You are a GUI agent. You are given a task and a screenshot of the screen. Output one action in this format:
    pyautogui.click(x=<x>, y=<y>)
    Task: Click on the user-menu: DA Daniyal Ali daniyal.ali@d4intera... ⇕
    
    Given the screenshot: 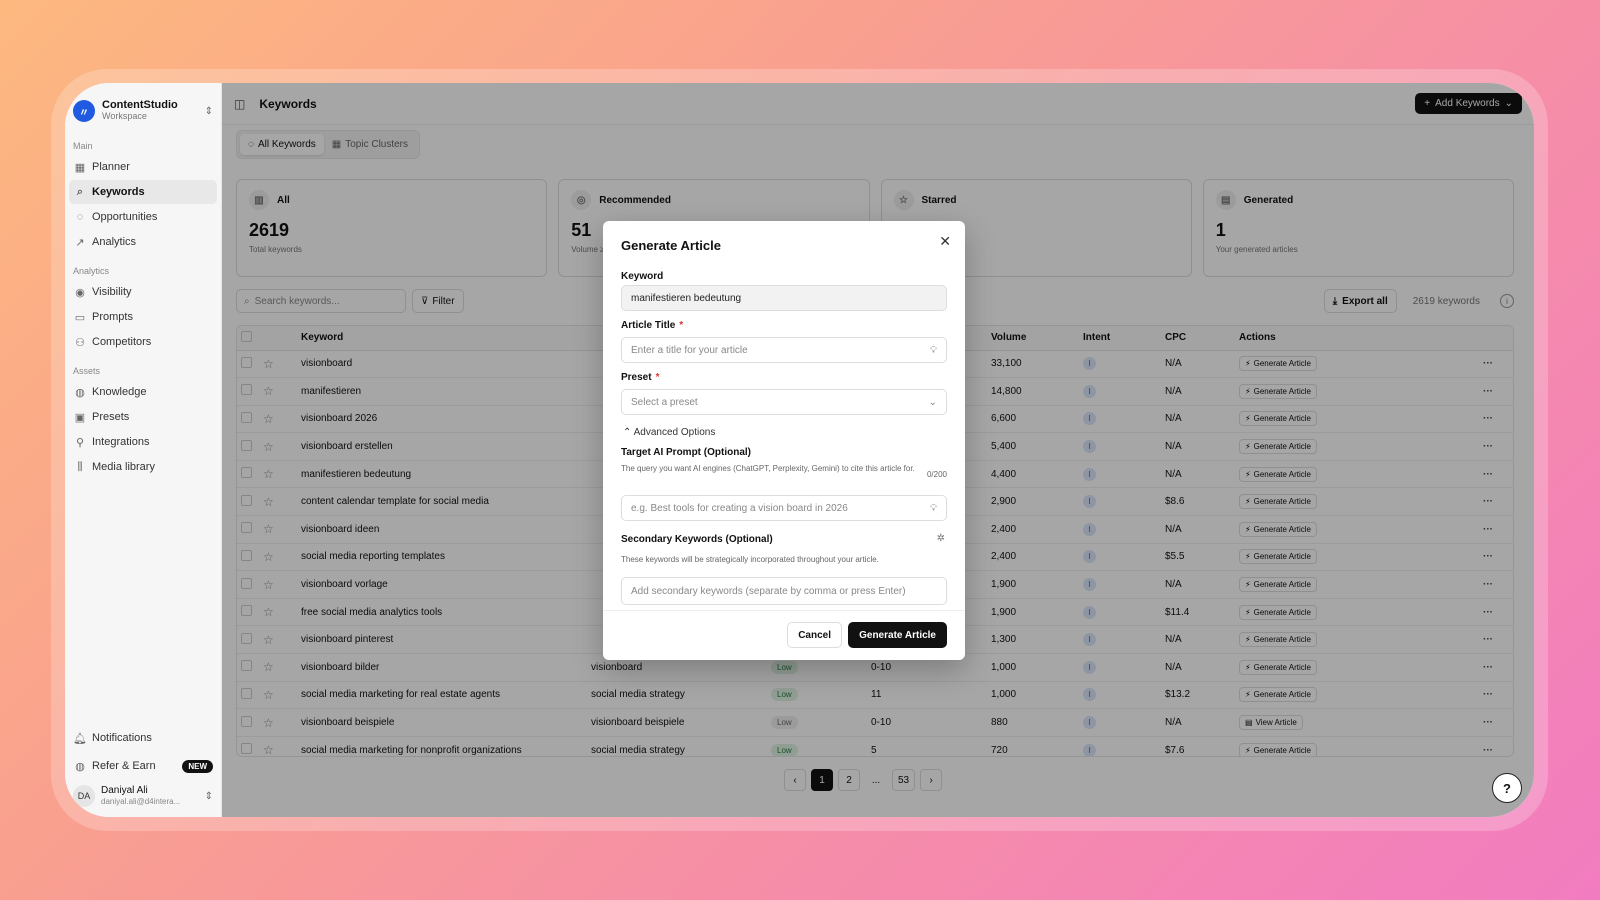 What is the action you would take?
    pyautogui.click(x=143, y=798)
    